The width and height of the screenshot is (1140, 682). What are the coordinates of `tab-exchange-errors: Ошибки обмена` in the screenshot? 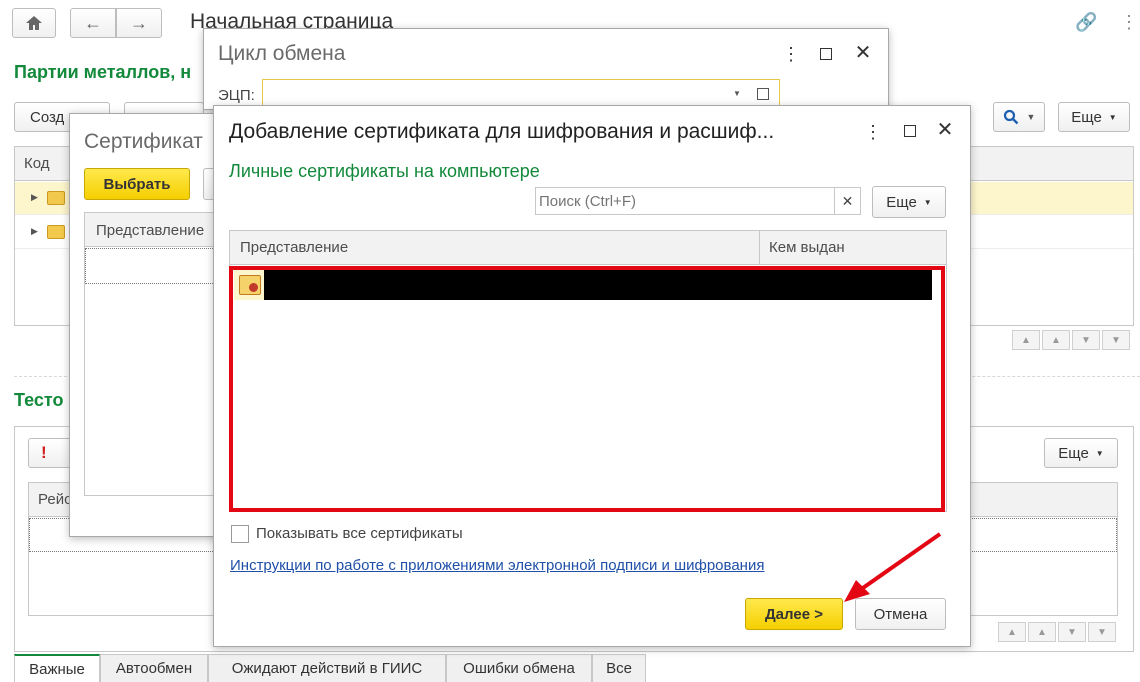 It's located at (519, 668).